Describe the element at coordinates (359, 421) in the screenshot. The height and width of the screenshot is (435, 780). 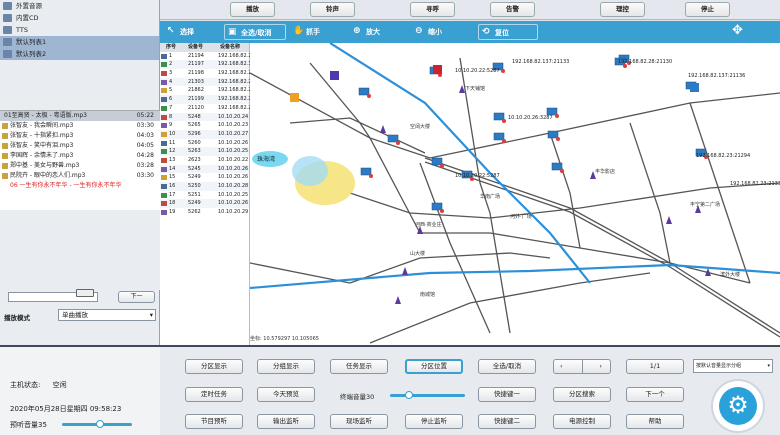
I see `live-monitor-button: 现场监听` at that location.